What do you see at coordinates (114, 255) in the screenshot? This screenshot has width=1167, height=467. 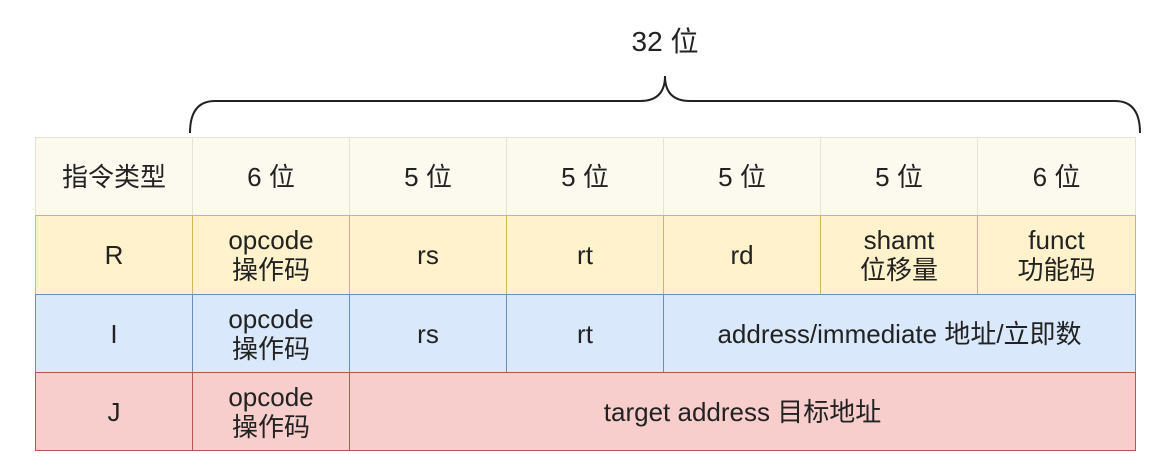 I see `r-type-label: R` at bounding box center [114, 255].